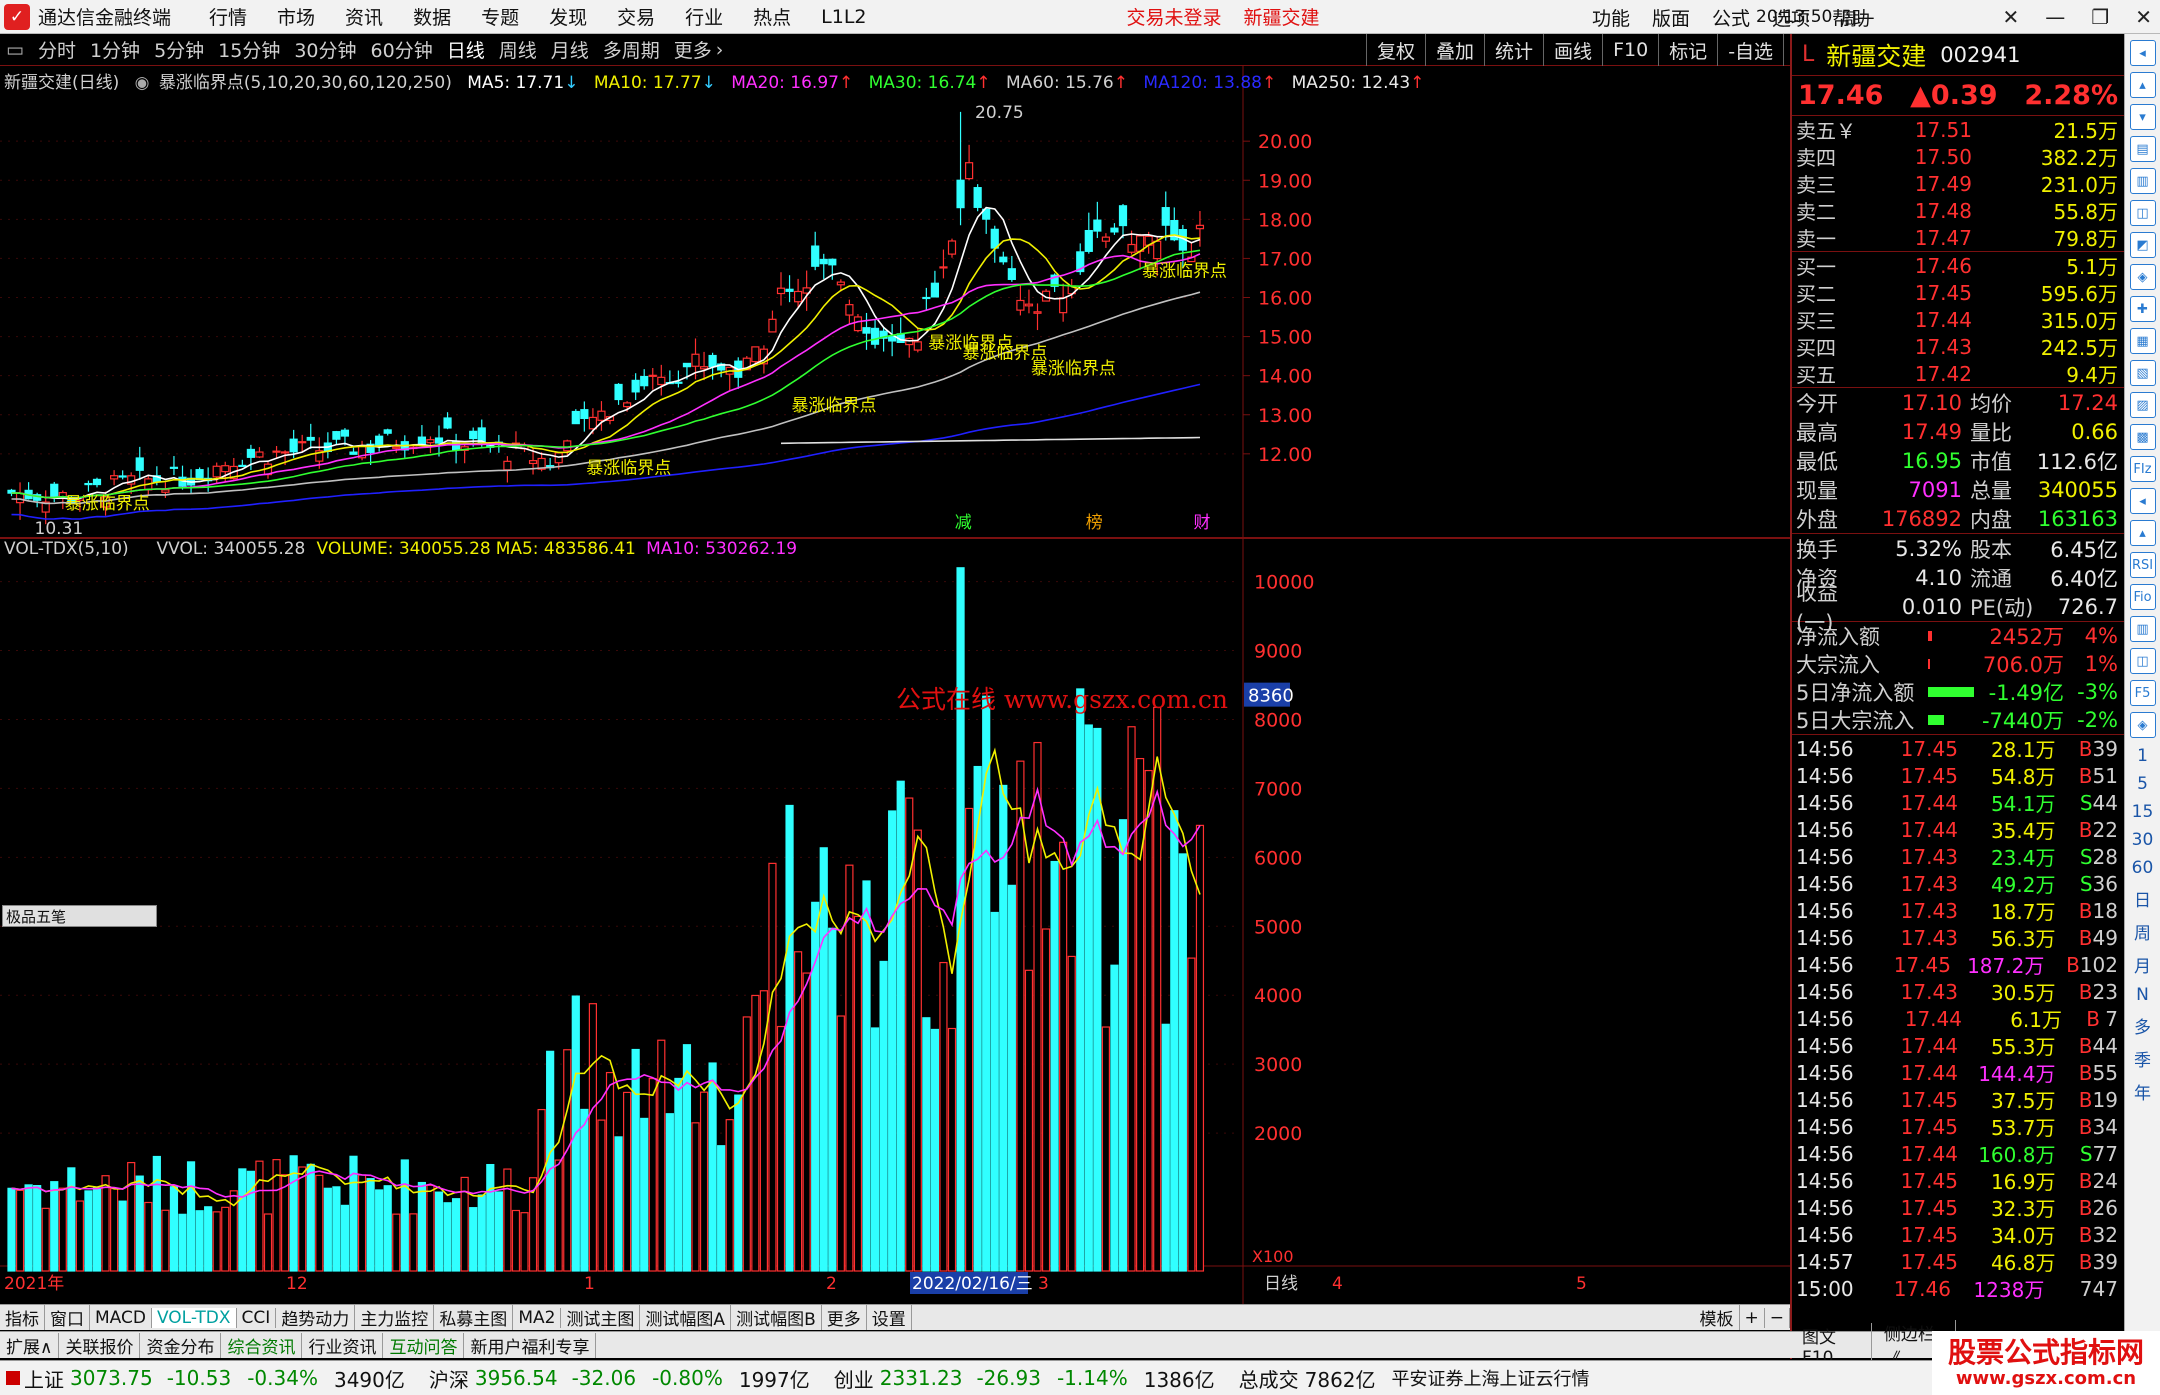 The width and height of the screenshot is (2160, 1395). Describe the element at coordinates (2142, 898) in the screenshot. I see `period-shortcut-5: 日` at that location.